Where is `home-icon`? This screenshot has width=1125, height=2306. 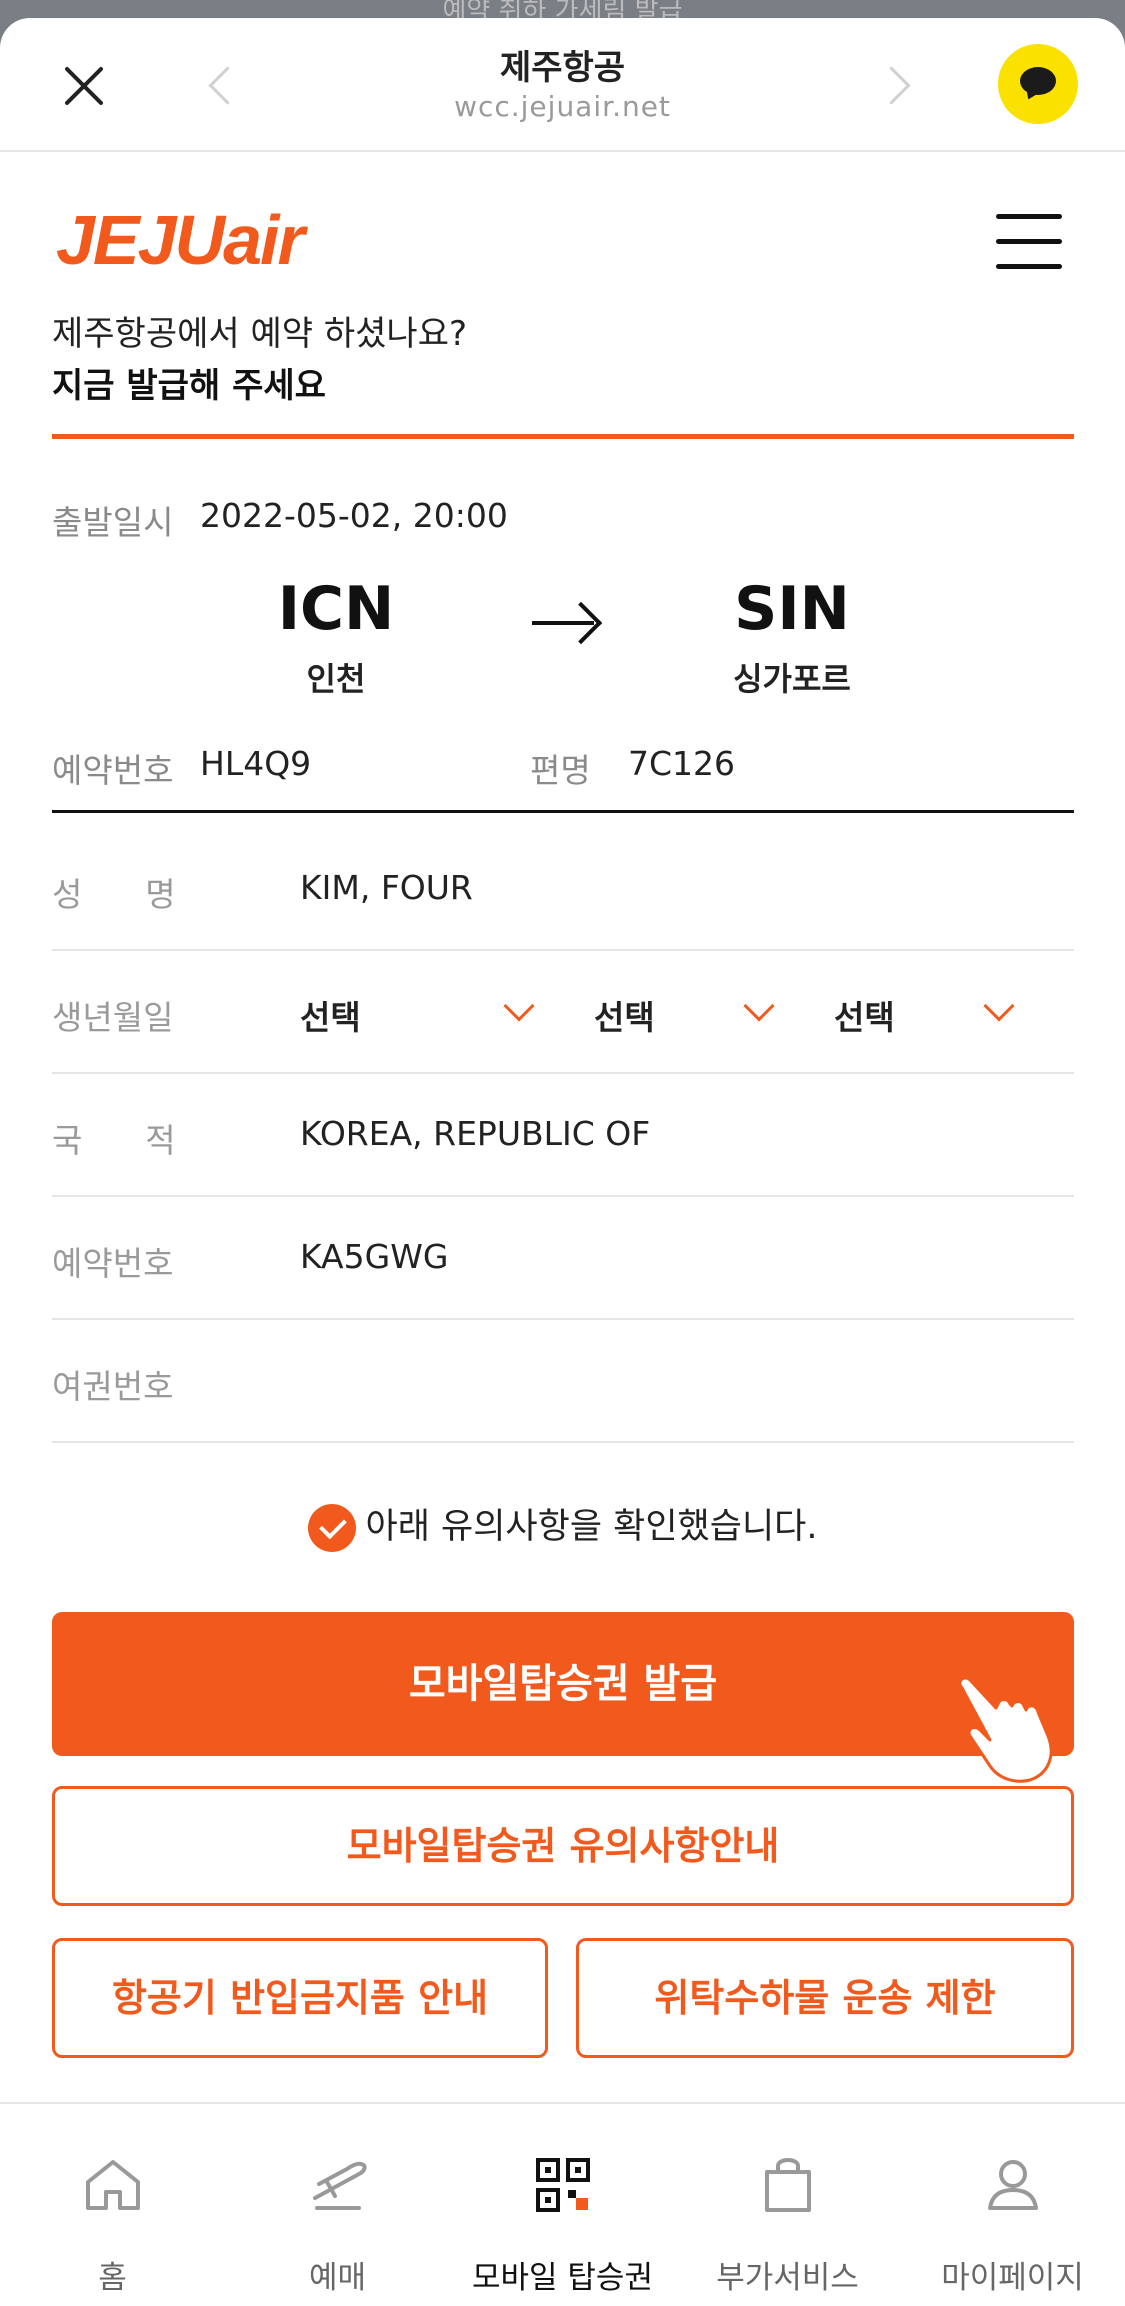 home-icon is located at coordinates (113, 2185).